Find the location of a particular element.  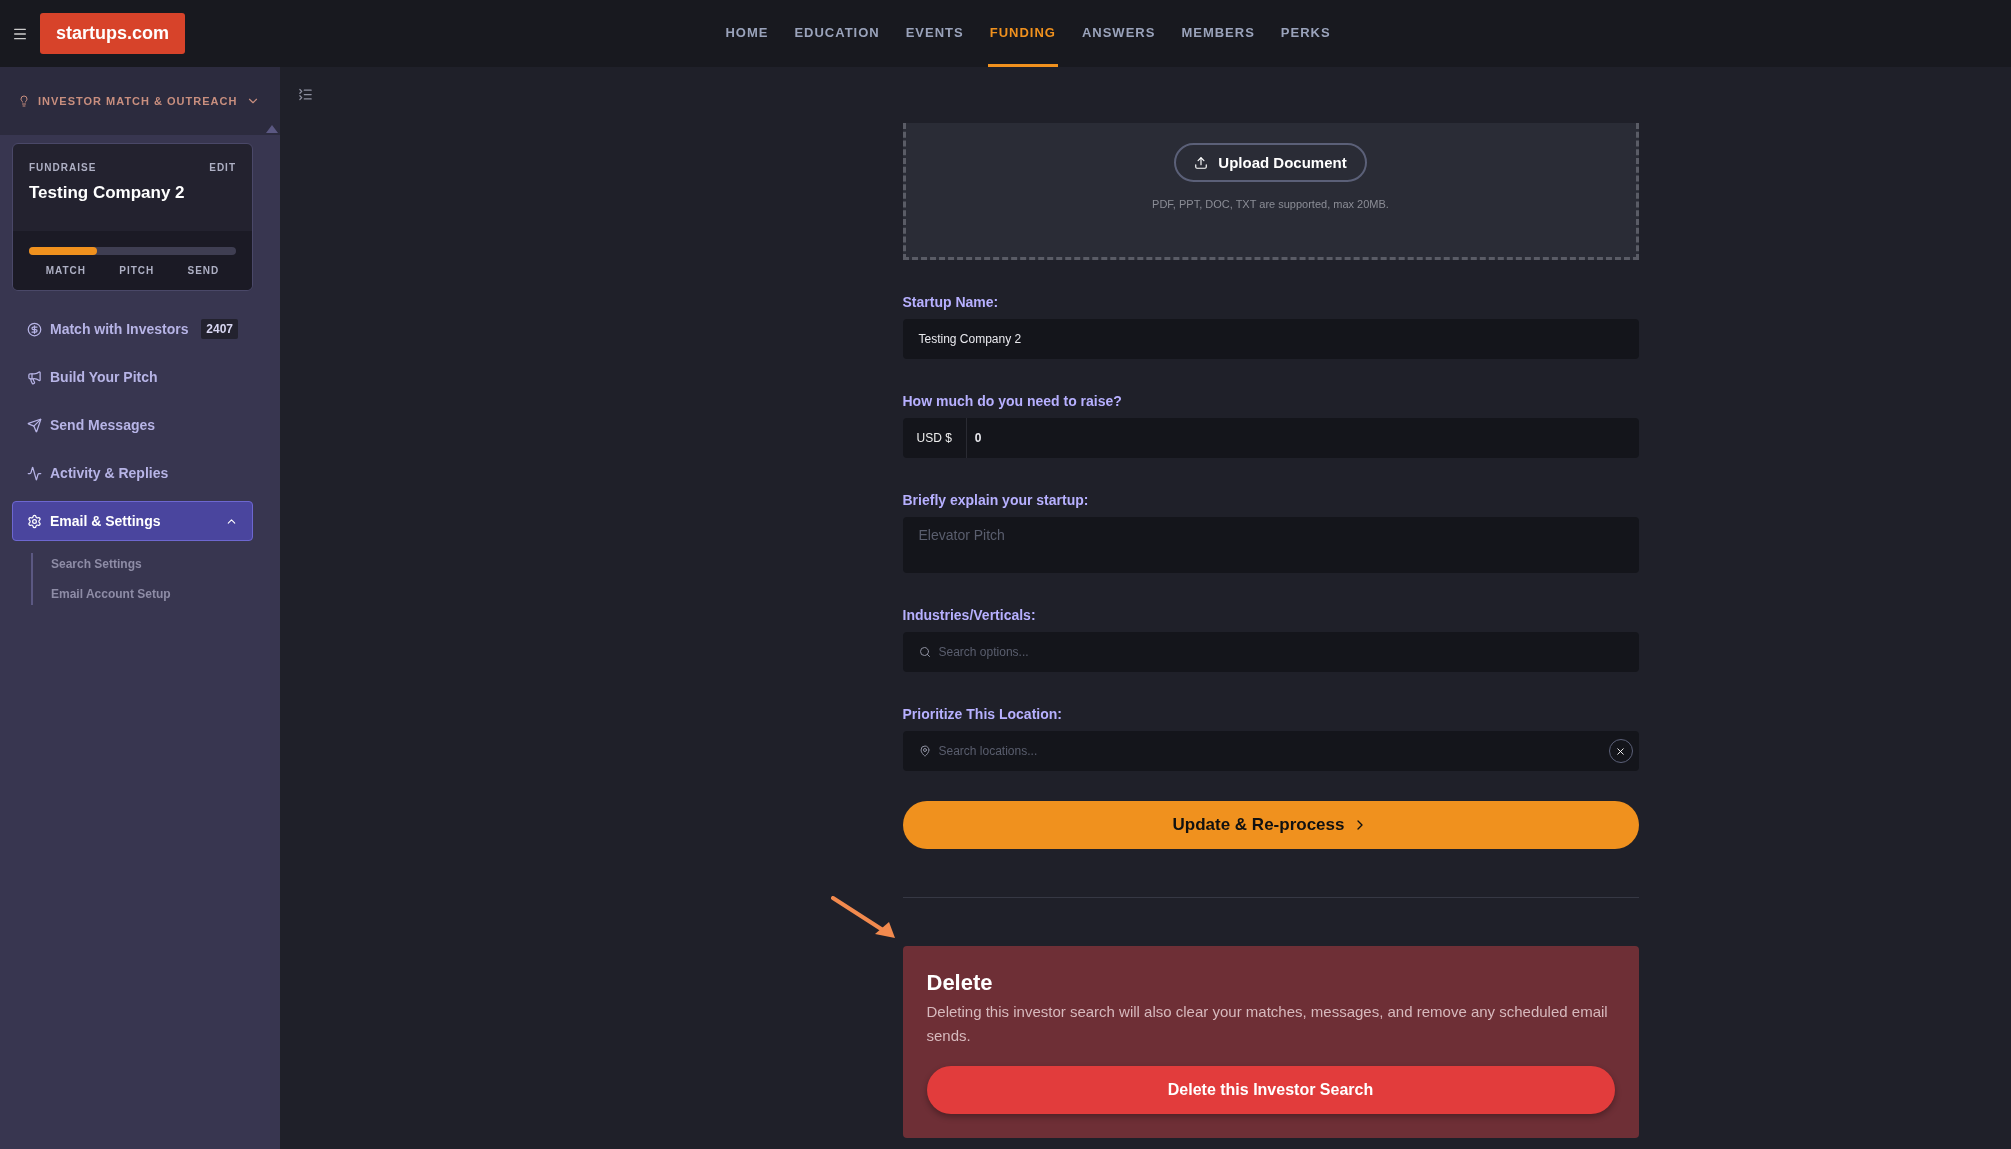

sidebar-item: Match with Investors 2407 is located at coordinates (132, 329).